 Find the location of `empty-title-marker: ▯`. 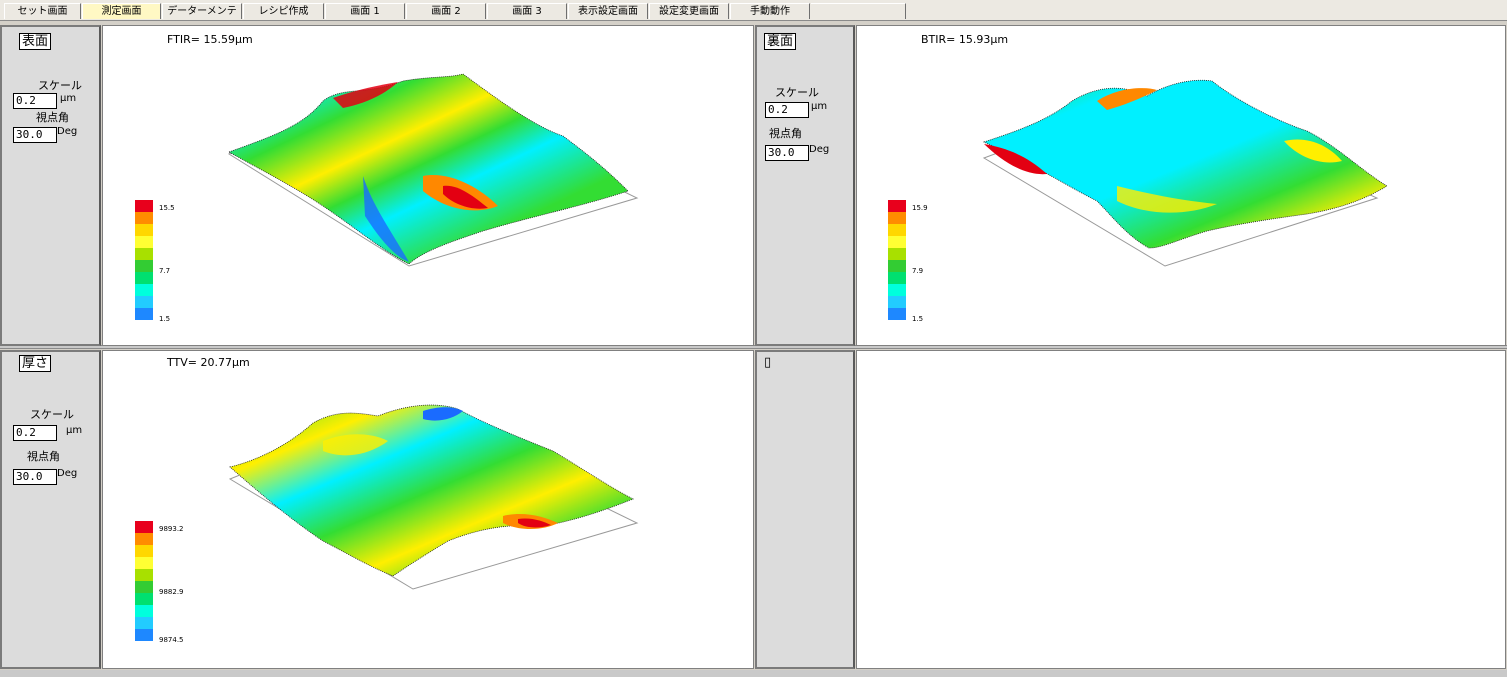

empty-title-marker: ▯ is located at coordinates (768, 362).